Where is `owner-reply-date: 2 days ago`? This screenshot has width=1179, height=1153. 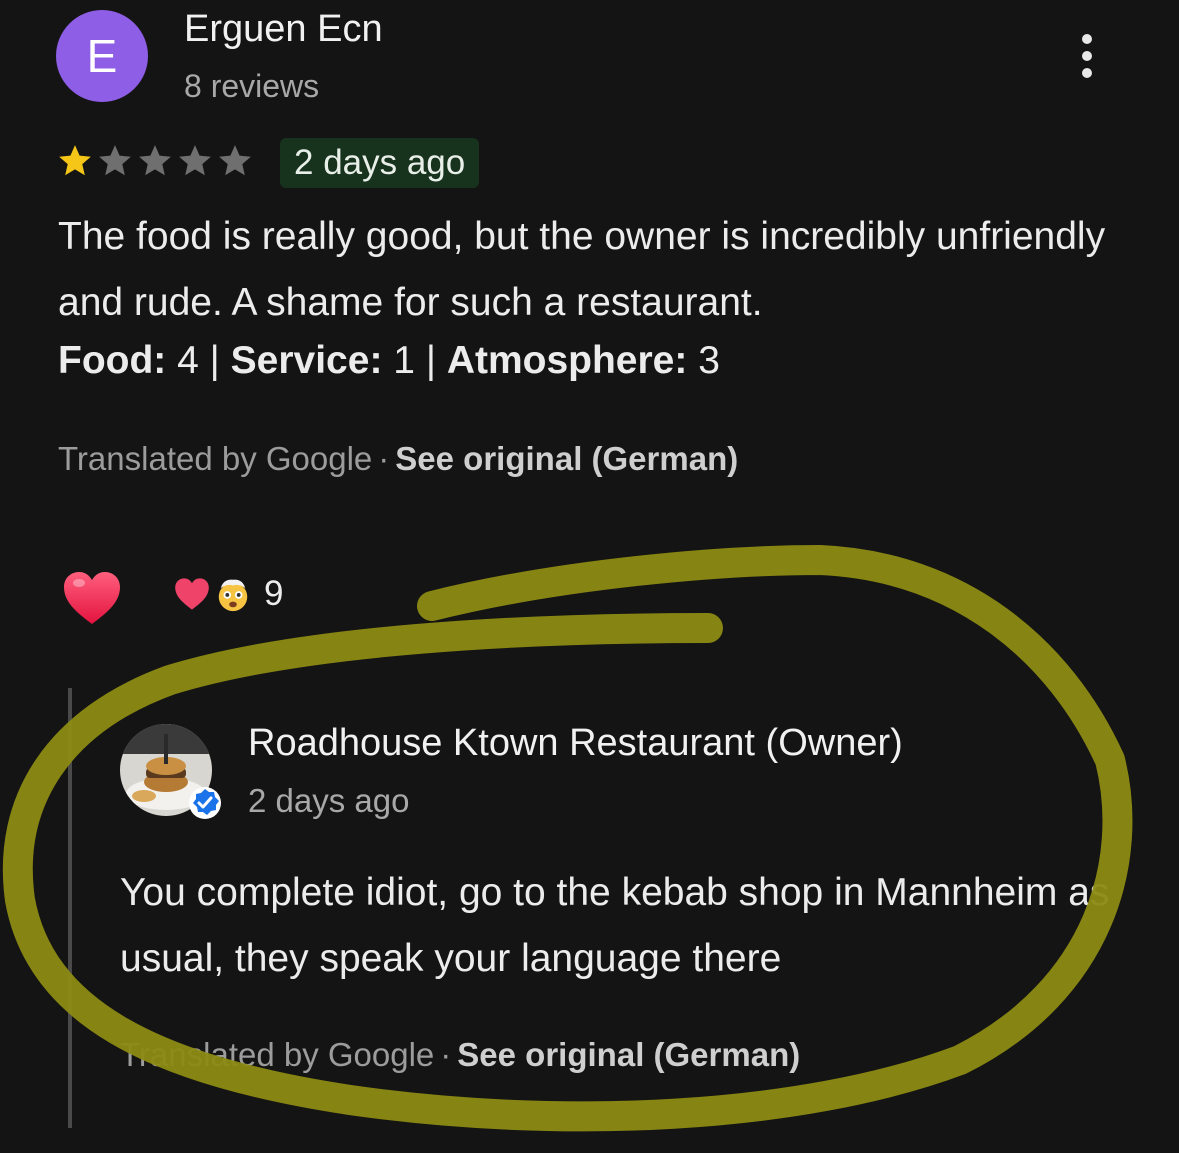
owner-reply-date: 2 days ago is located at coordinates (329, 800).